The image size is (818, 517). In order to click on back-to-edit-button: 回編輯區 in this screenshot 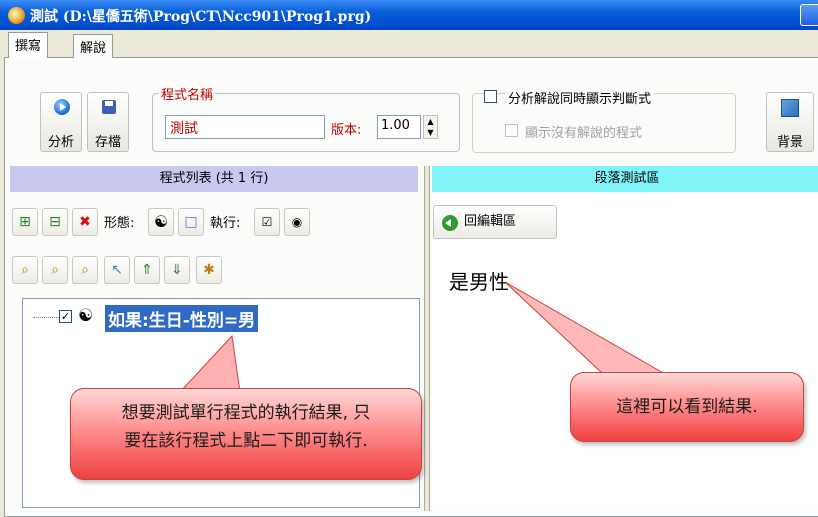, I will do `click(495, 222)`.